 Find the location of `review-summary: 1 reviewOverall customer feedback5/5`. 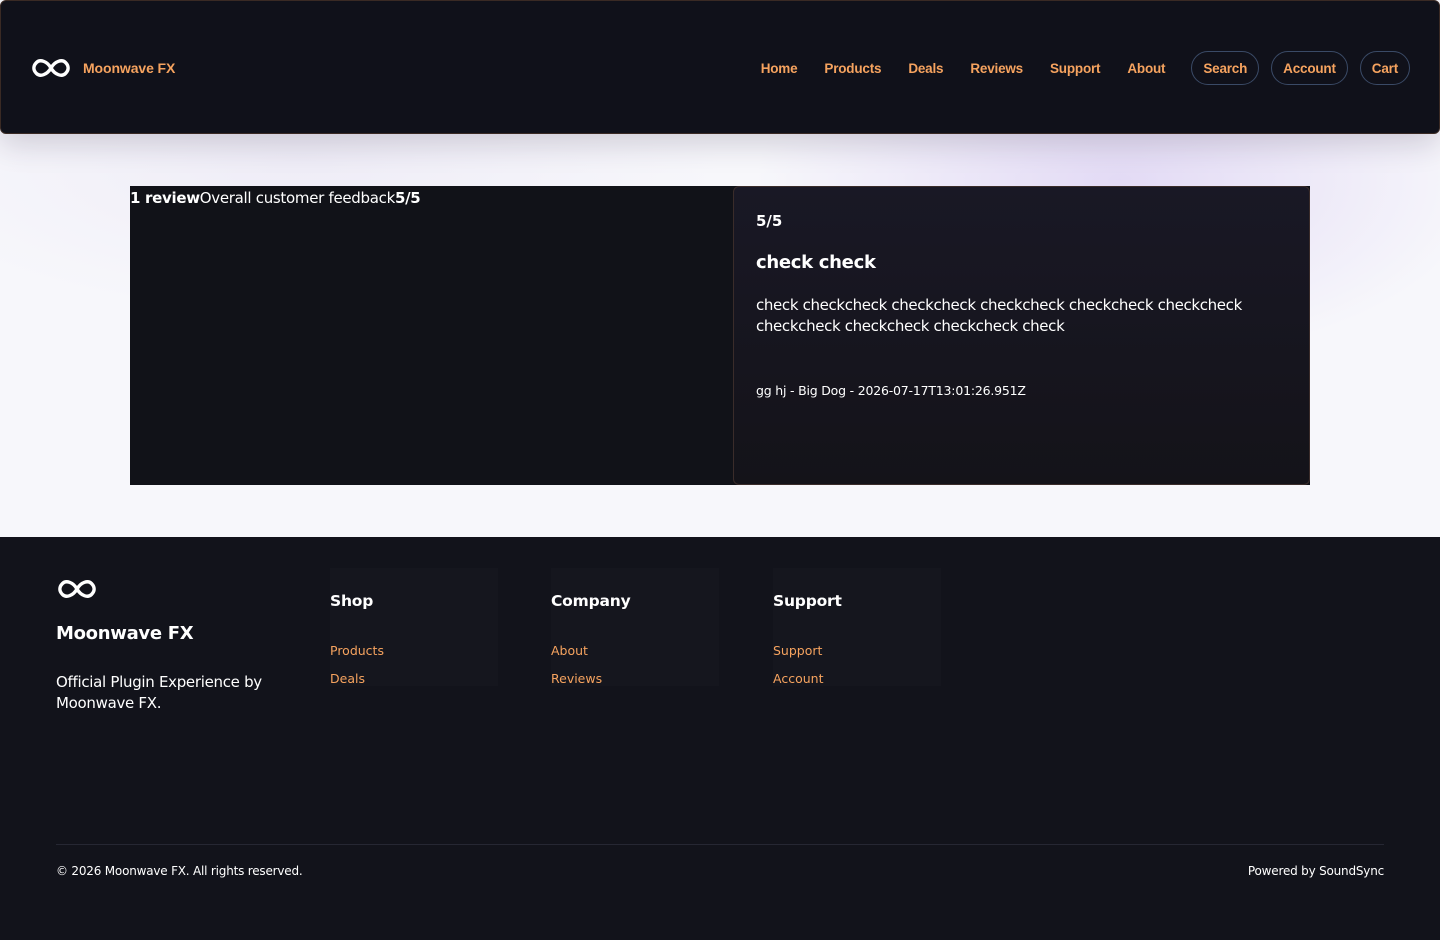

review-summary: 1 reviewOverall customer feedback5/5 is located at coordinates (275, 198).